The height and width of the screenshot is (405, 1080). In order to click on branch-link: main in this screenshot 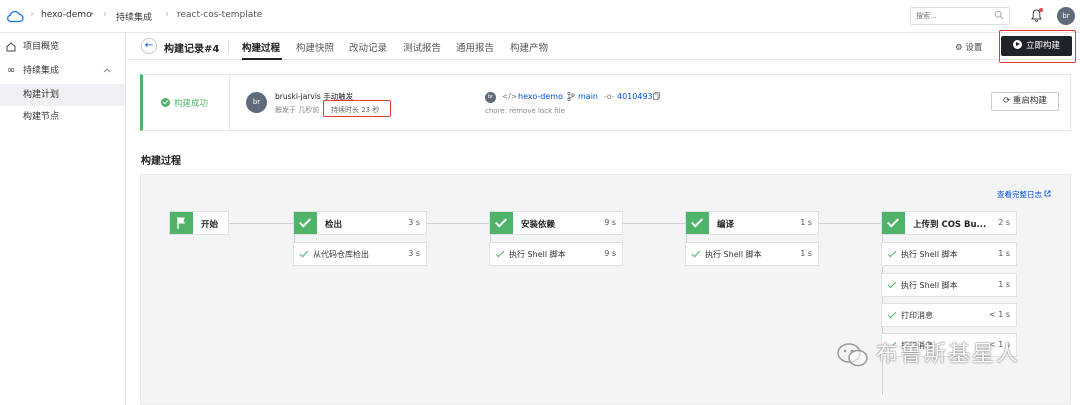, I will do `click(588, 96)`.